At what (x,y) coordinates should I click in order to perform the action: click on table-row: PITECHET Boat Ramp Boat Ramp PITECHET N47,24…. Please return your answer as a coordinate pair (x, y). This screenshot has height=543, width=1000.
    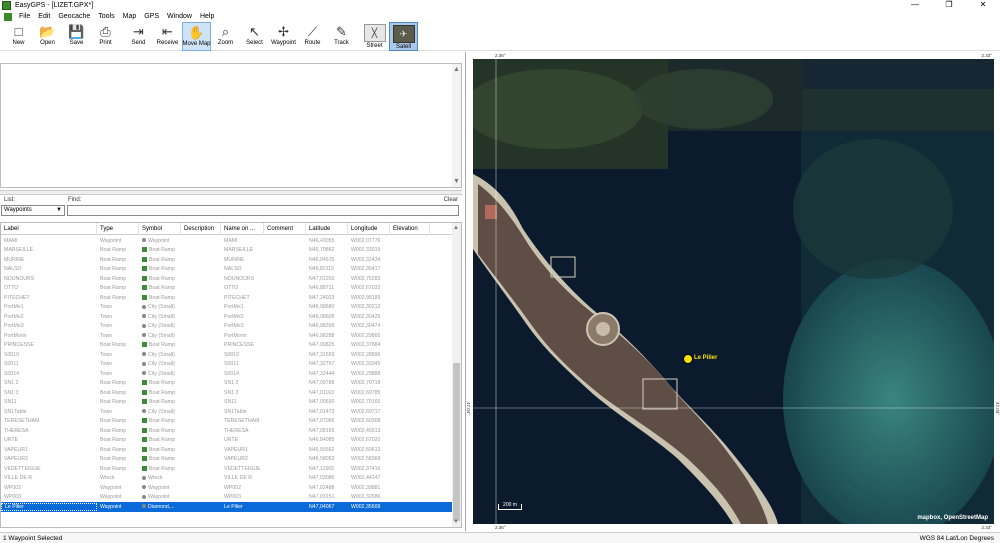
    Looking at the image, I should click on (227, 298).